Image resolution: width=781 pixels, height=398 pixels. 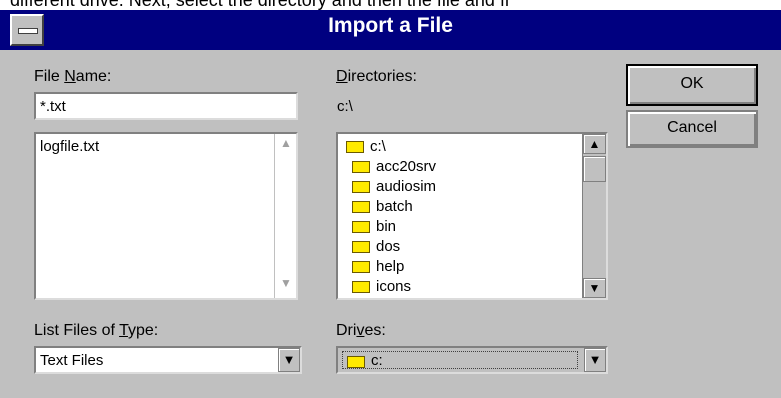 I want to click on scroll-up-button: ▲, so click(x=594, y=144).